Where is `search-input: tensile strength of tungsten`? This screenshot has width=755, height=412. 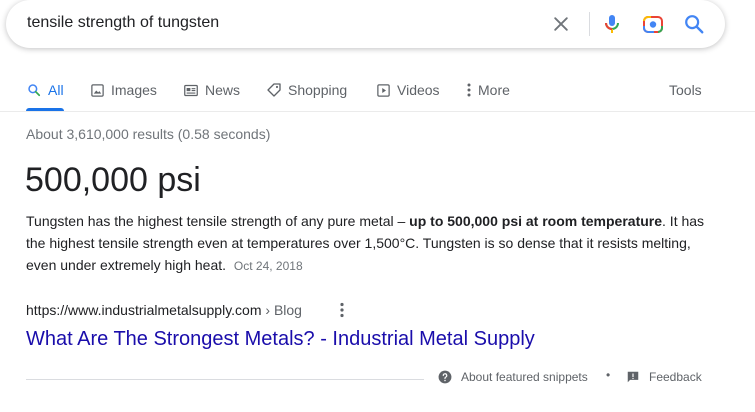 search-input: tensile strength of tungsten is located at coordinates (123, 23).